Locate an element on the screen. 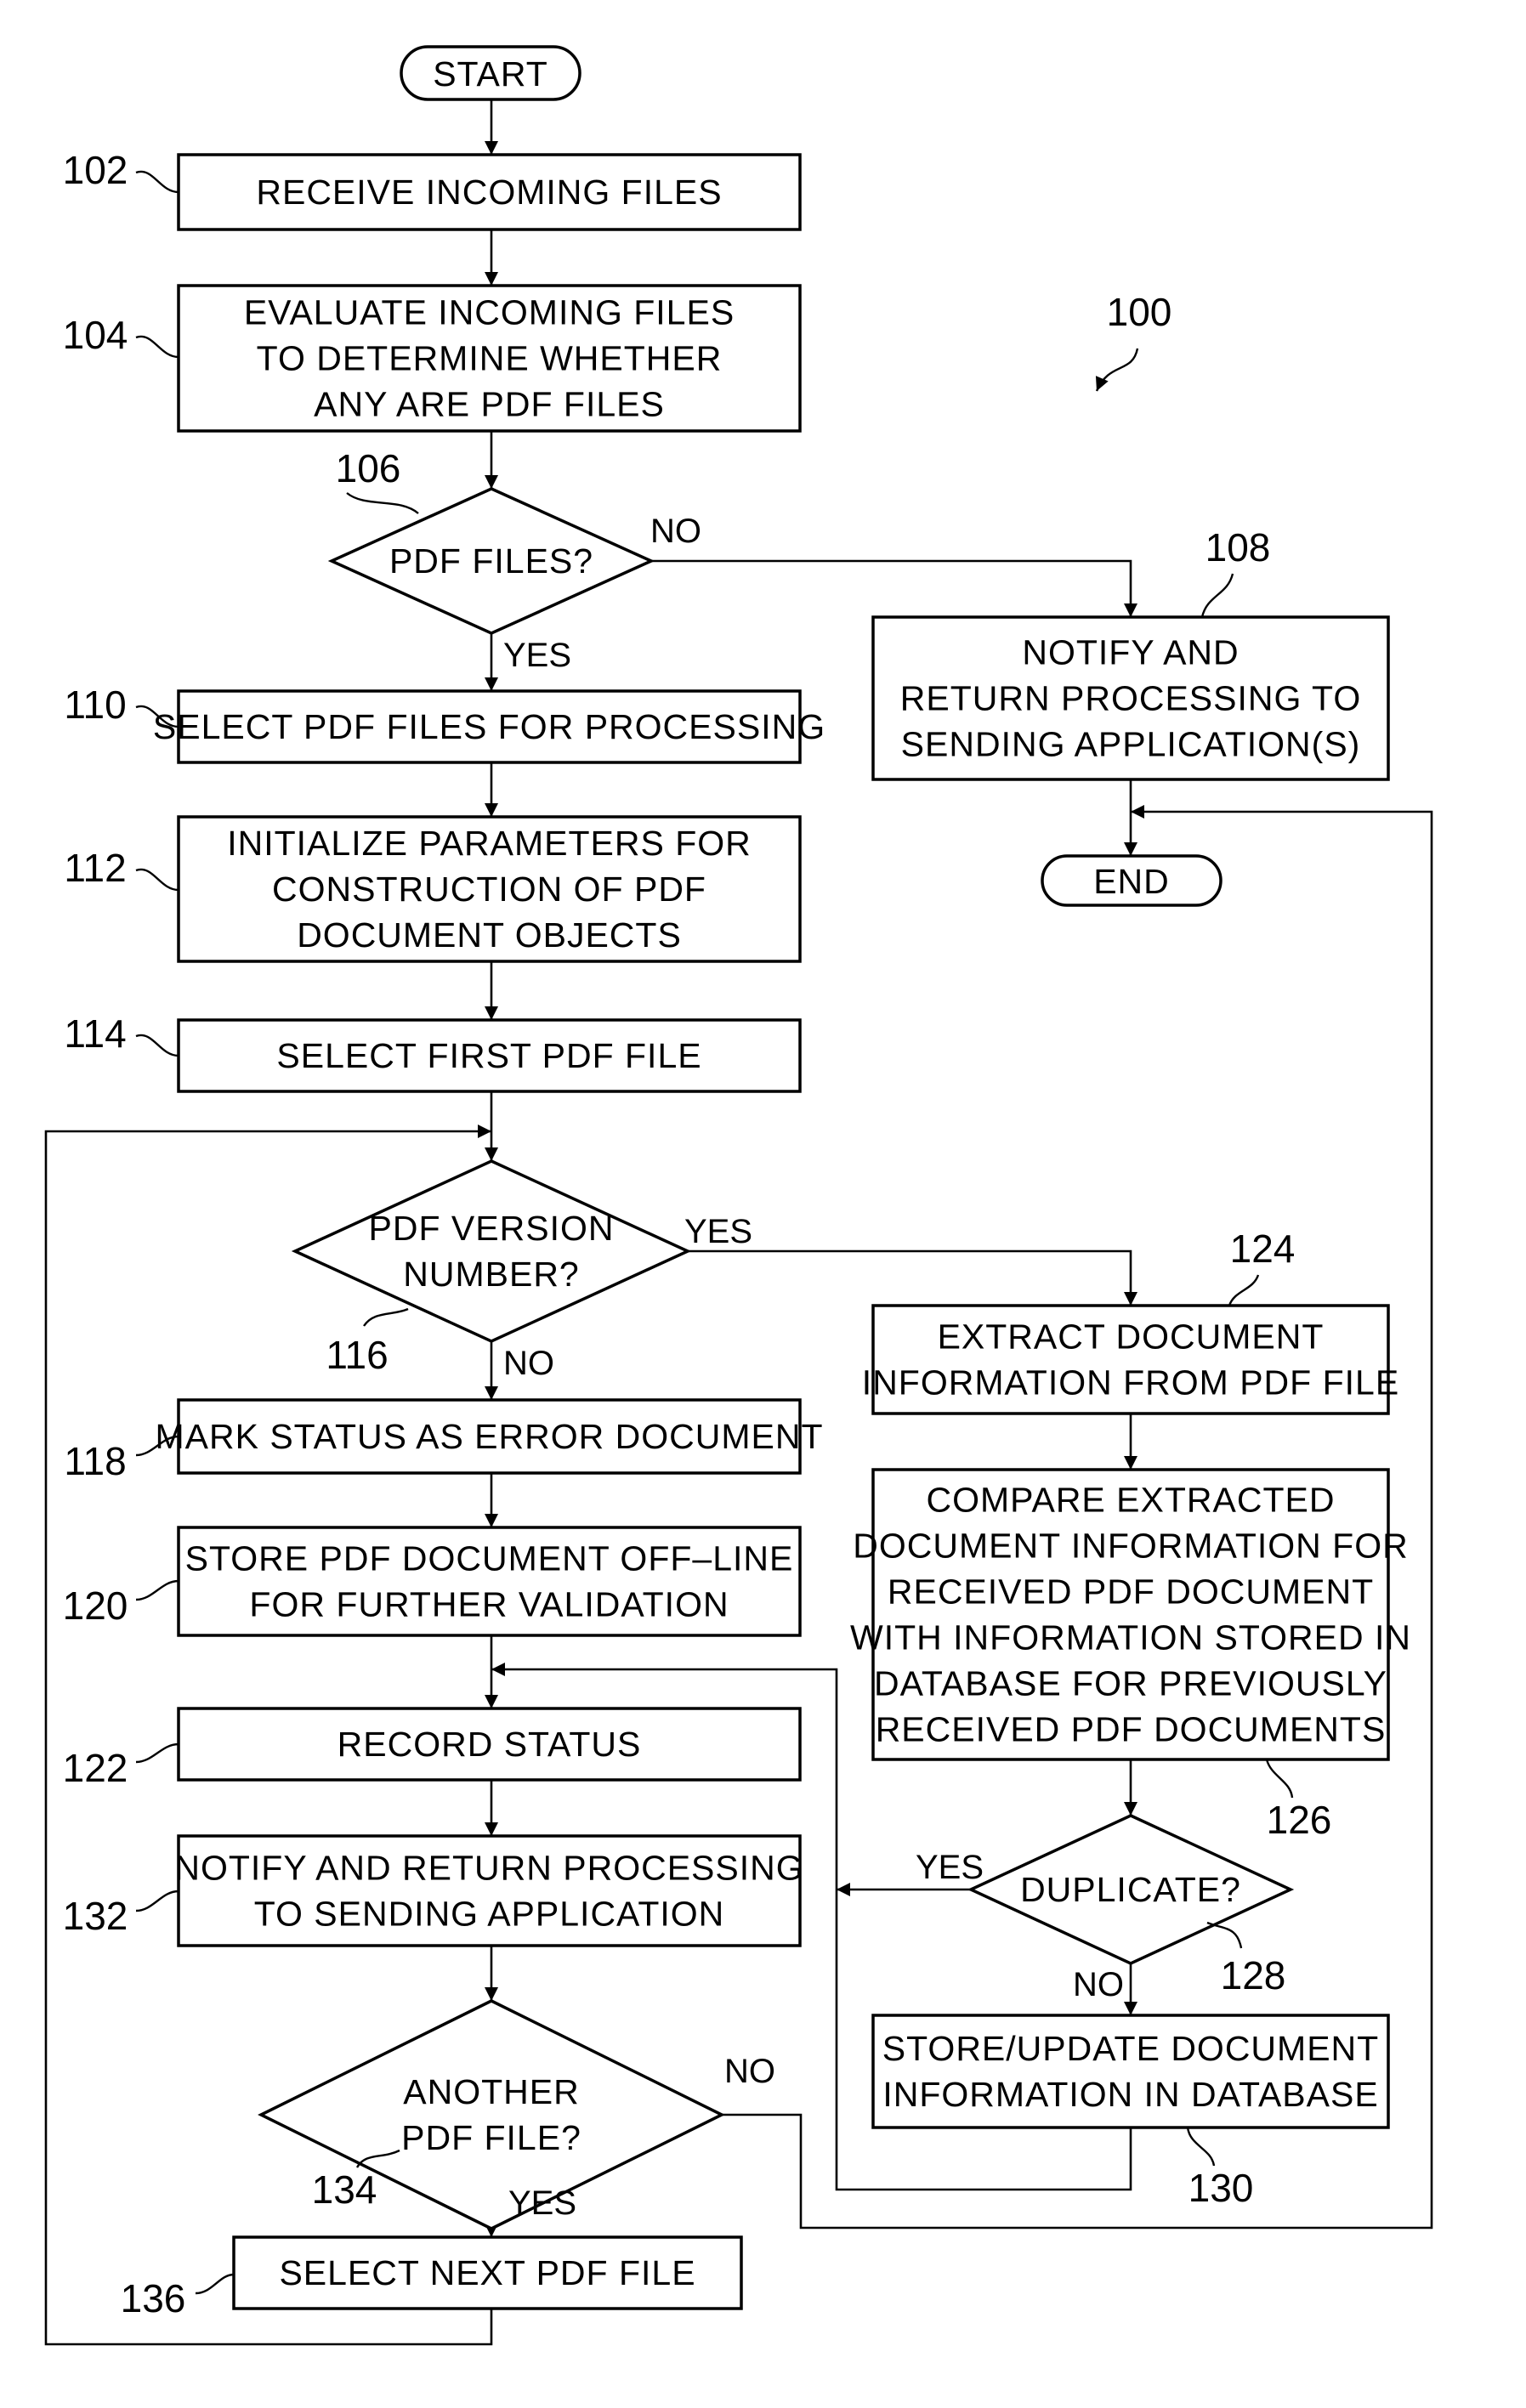  step-106-line: PDF FILES? is located at coordinates (491, 561).